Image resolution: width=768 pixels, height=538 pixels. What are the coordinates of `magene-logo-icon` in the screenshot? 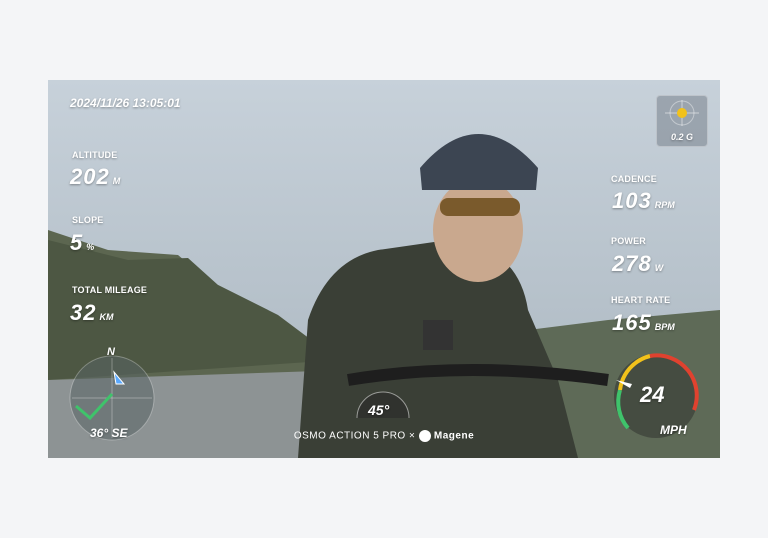 It's located at (424, 436).